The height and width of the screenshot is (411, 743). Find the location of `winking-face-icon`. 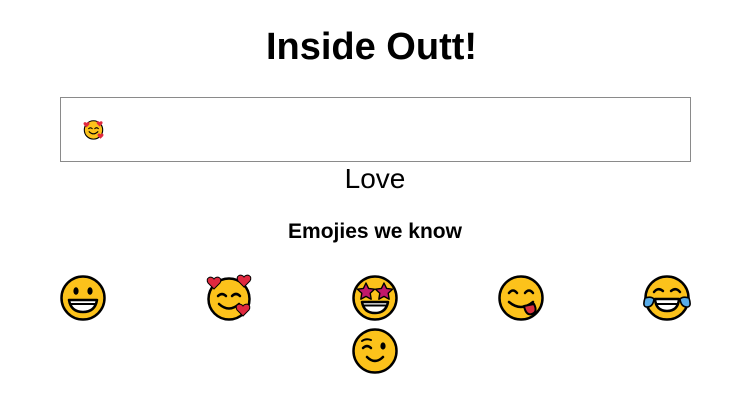

winking-face-icon is located at coordinates (375, 351).